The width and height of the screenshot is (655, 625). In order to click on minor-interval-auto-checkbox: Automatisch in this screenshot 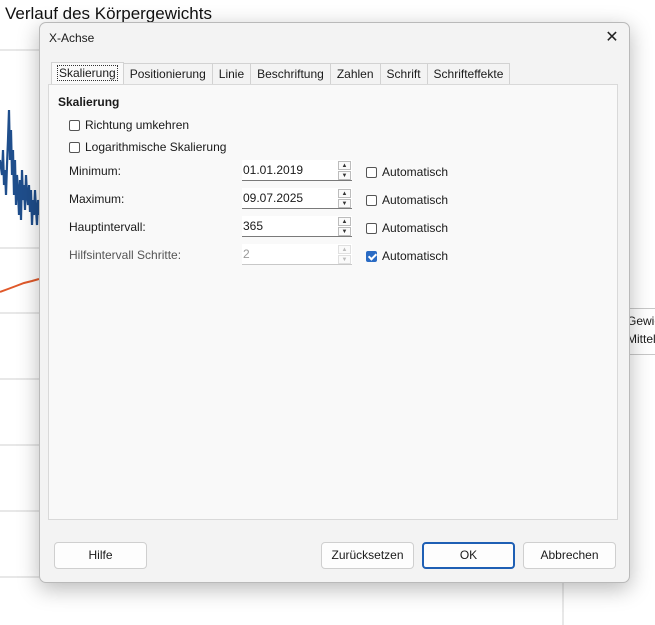, I will do `click(407, 256)`.